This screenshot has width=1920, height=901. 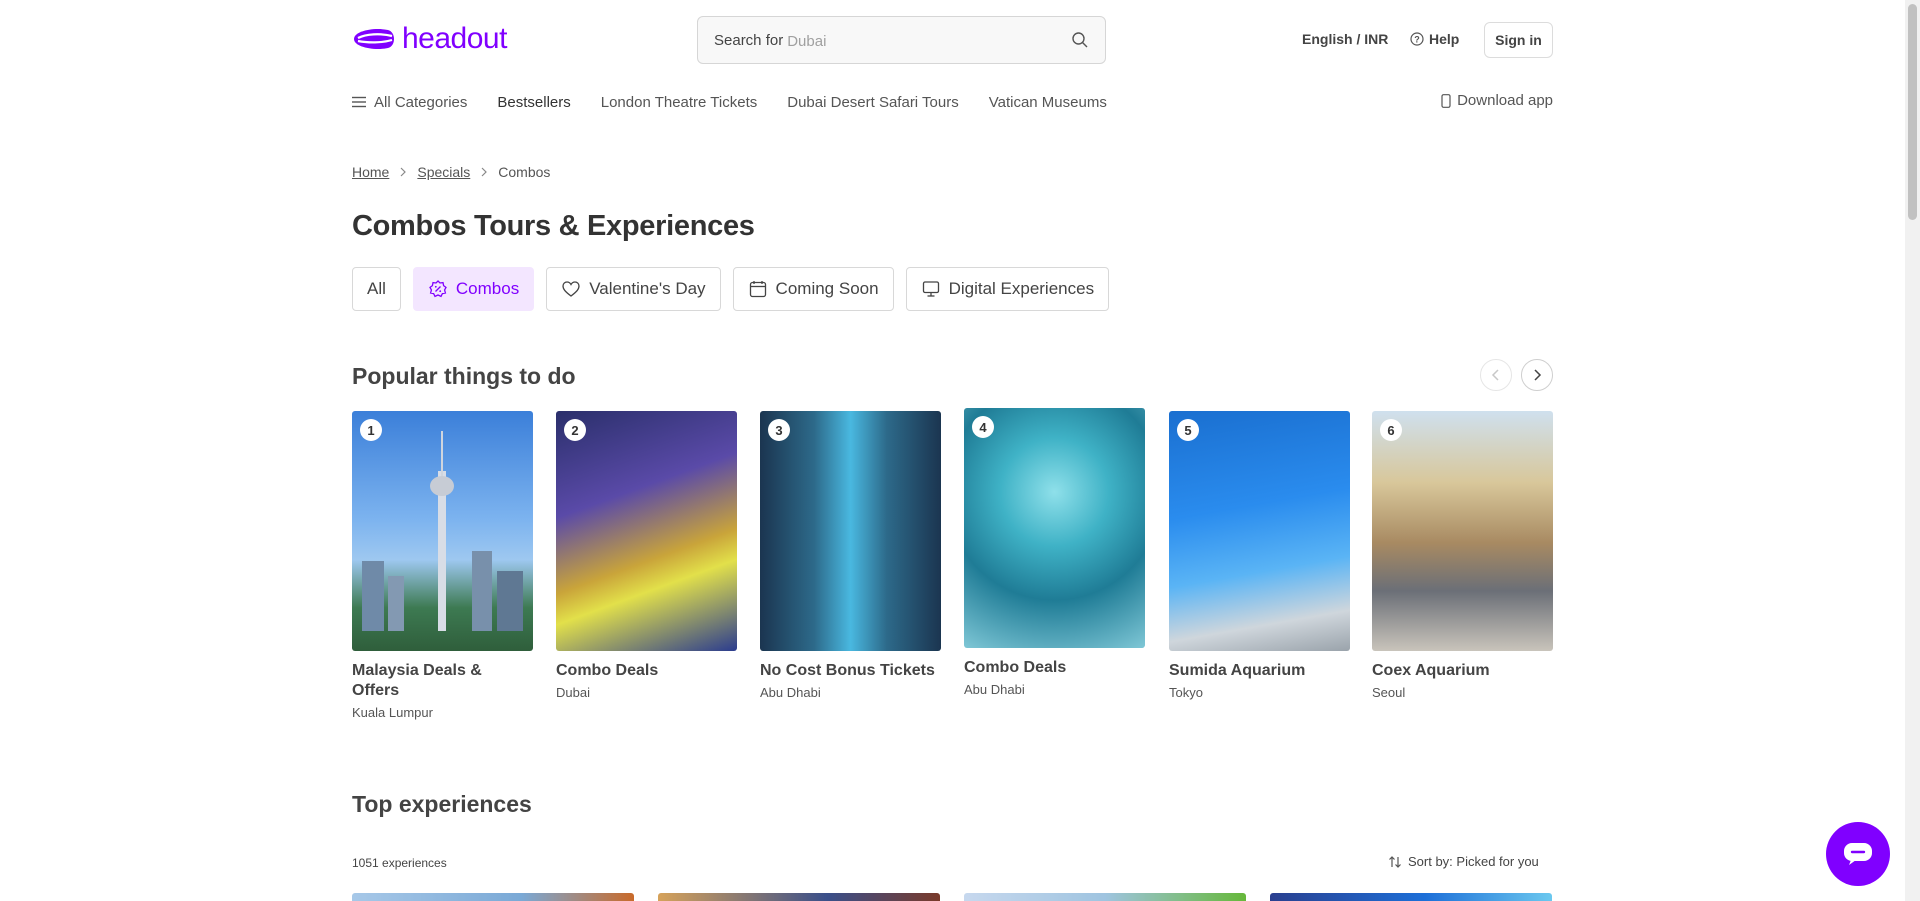 I want to click on help-link: ? Help, so click(x=1434, y=39).